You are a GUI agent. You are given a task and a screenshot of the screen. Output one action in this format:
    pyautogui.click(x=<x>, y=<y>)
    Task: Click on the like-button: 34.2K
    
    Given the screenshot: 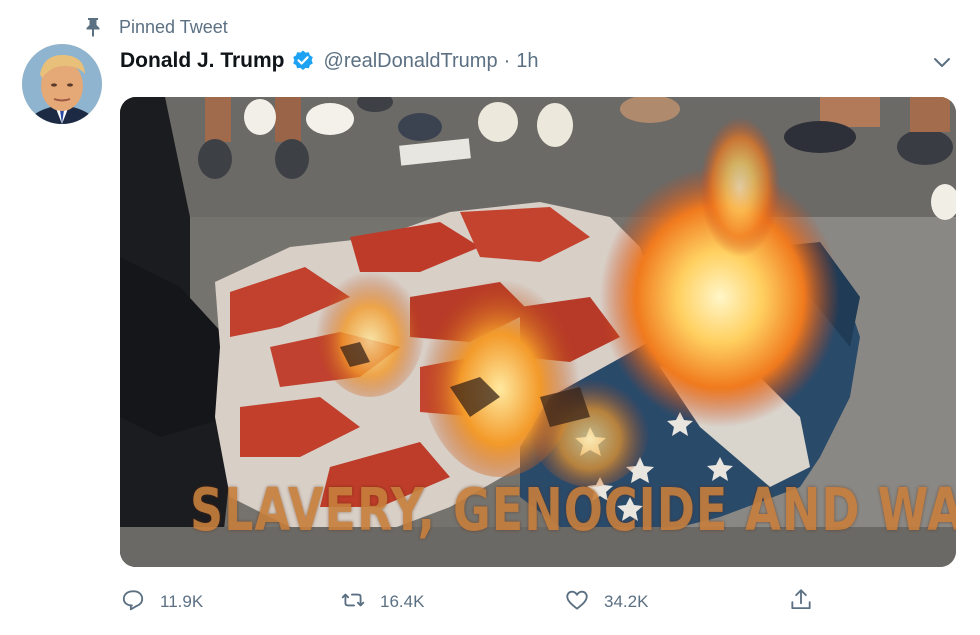 What is the action you would take?
    pyautogui.click(x=606, y=602)
    